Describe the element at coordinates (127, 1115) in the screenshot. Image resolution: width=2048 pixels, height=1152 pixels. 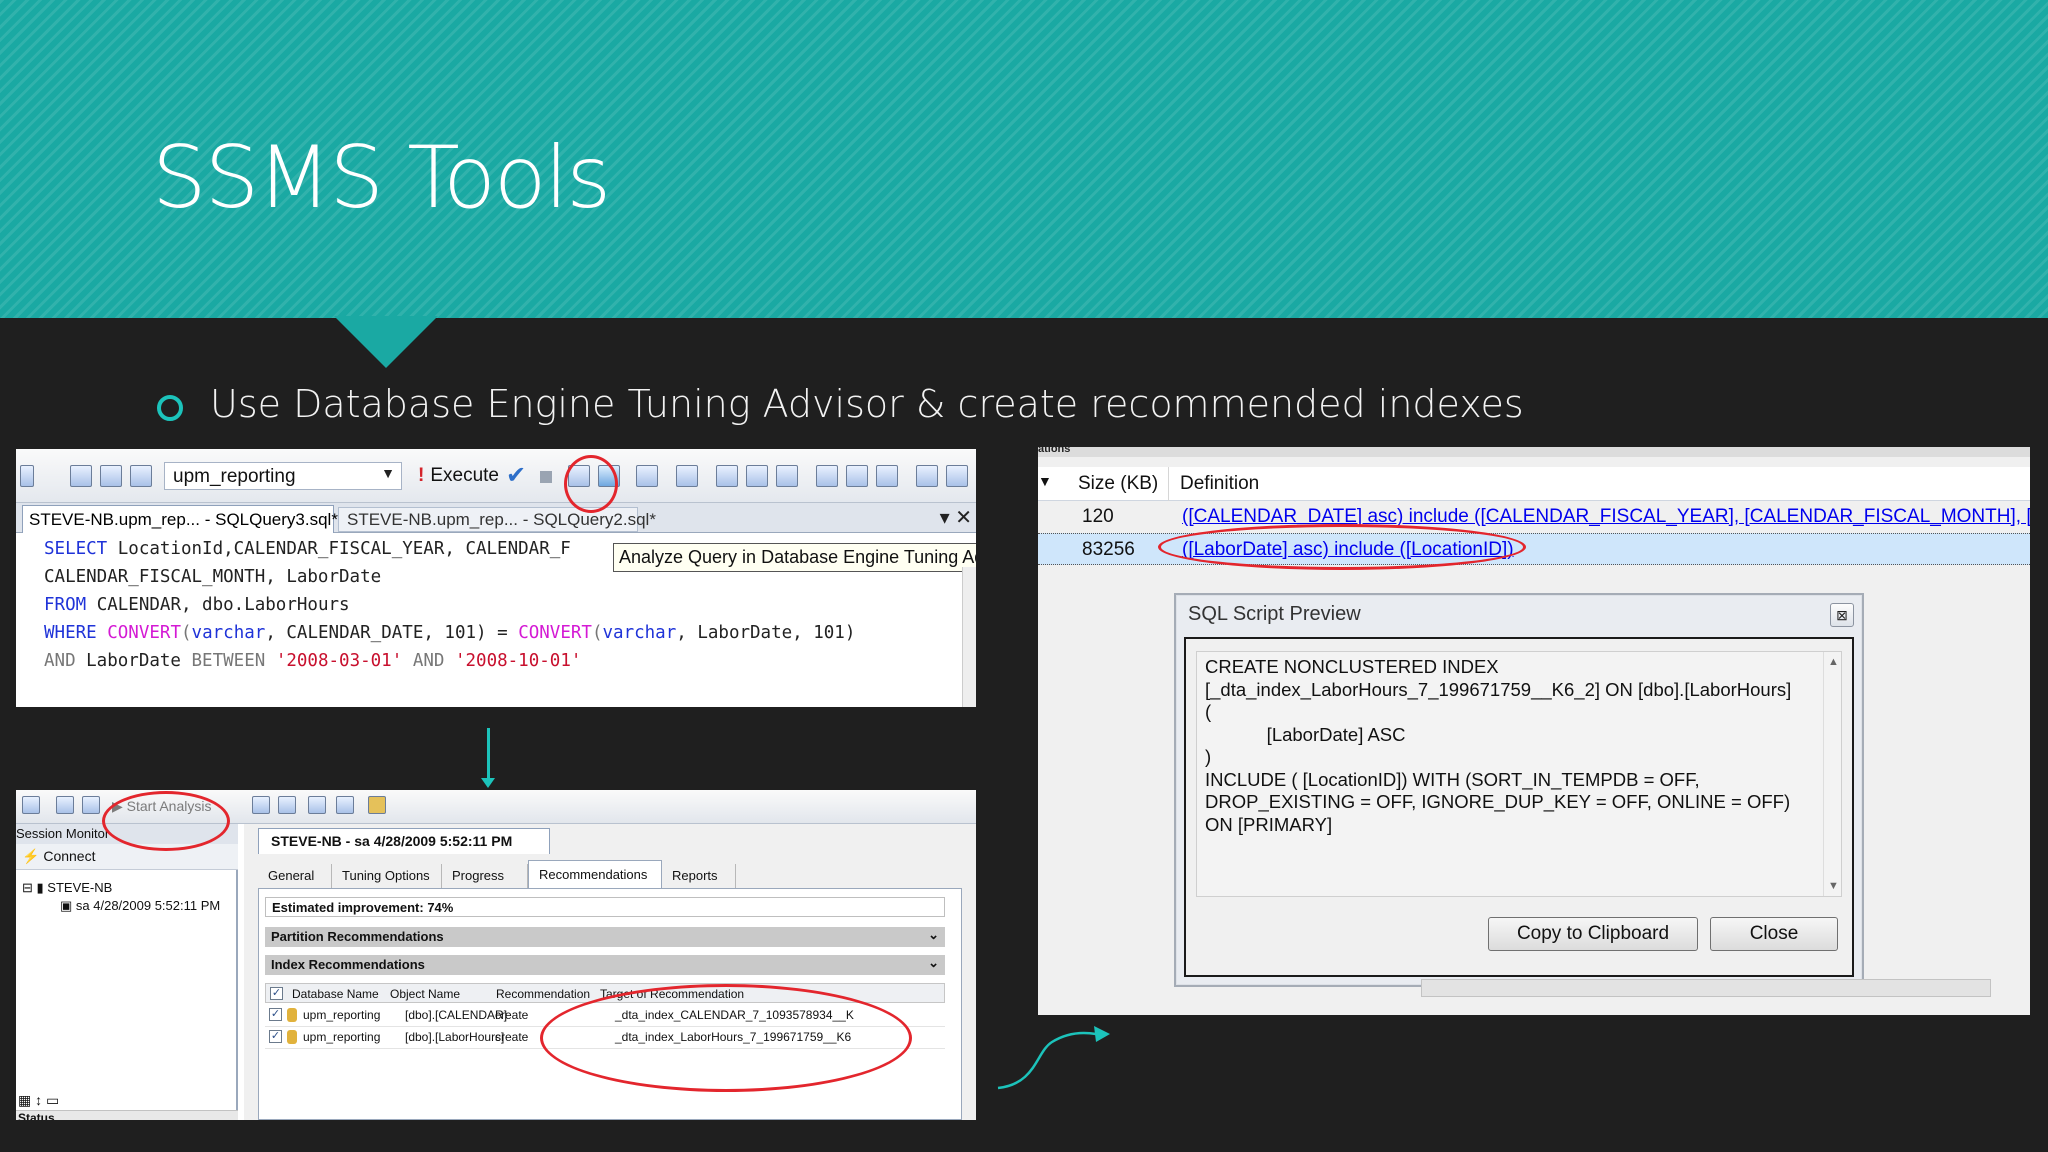
I see `status-label: Status` at that location.